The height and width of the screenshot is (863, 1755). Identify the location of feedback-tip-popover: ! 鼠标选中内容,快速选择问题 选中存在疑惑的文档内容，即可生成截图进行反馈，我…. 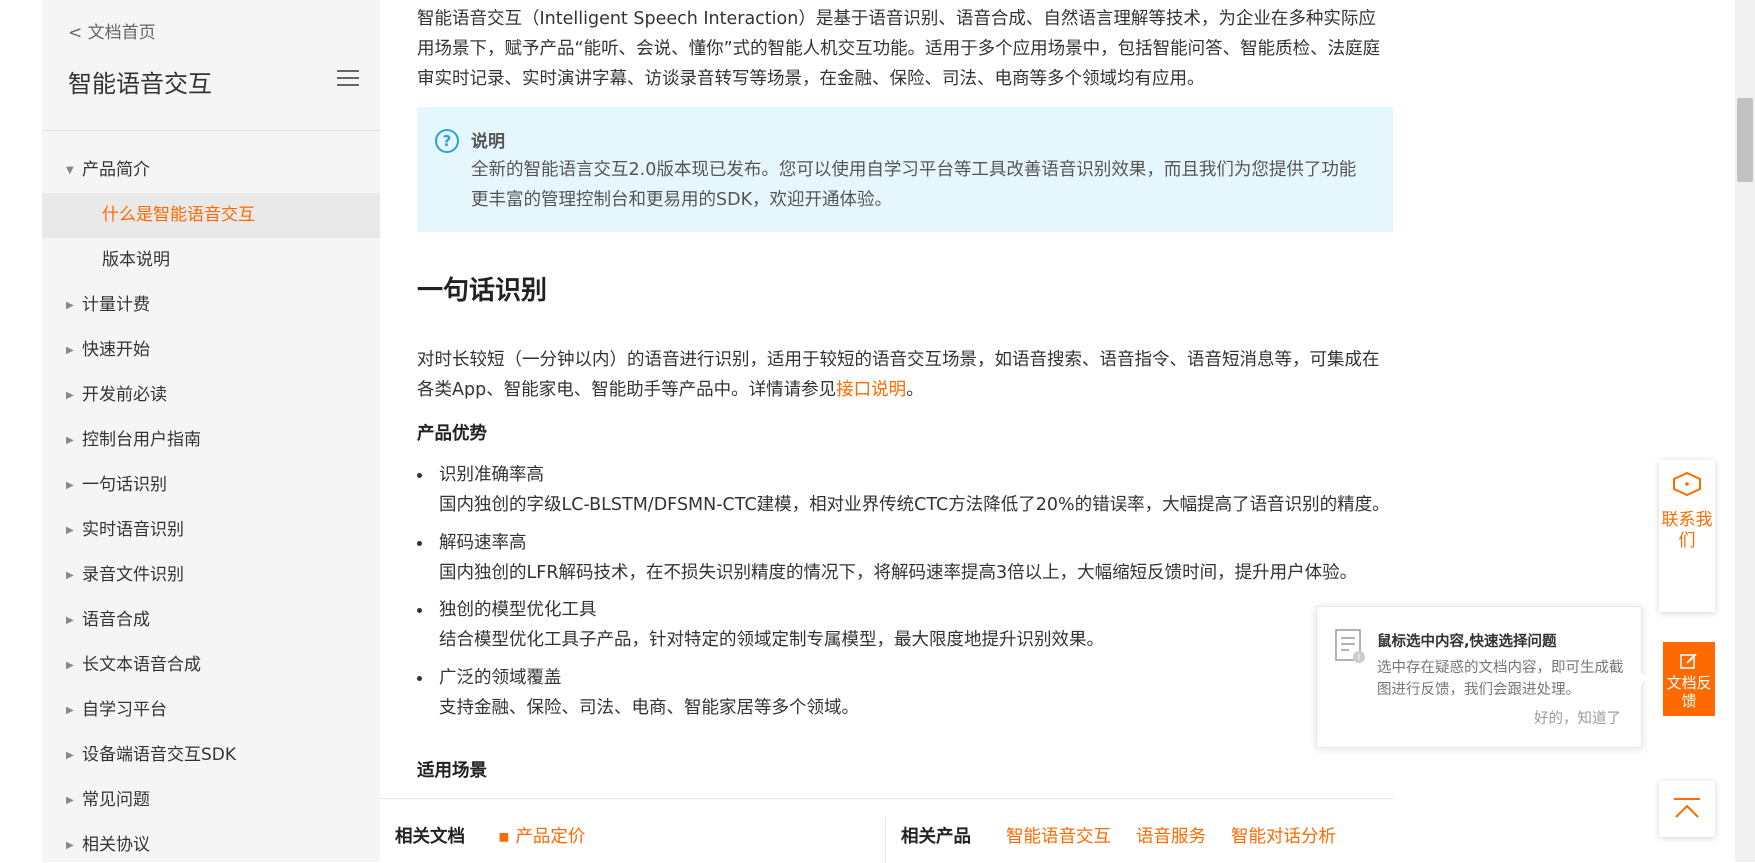
(1479, 677).